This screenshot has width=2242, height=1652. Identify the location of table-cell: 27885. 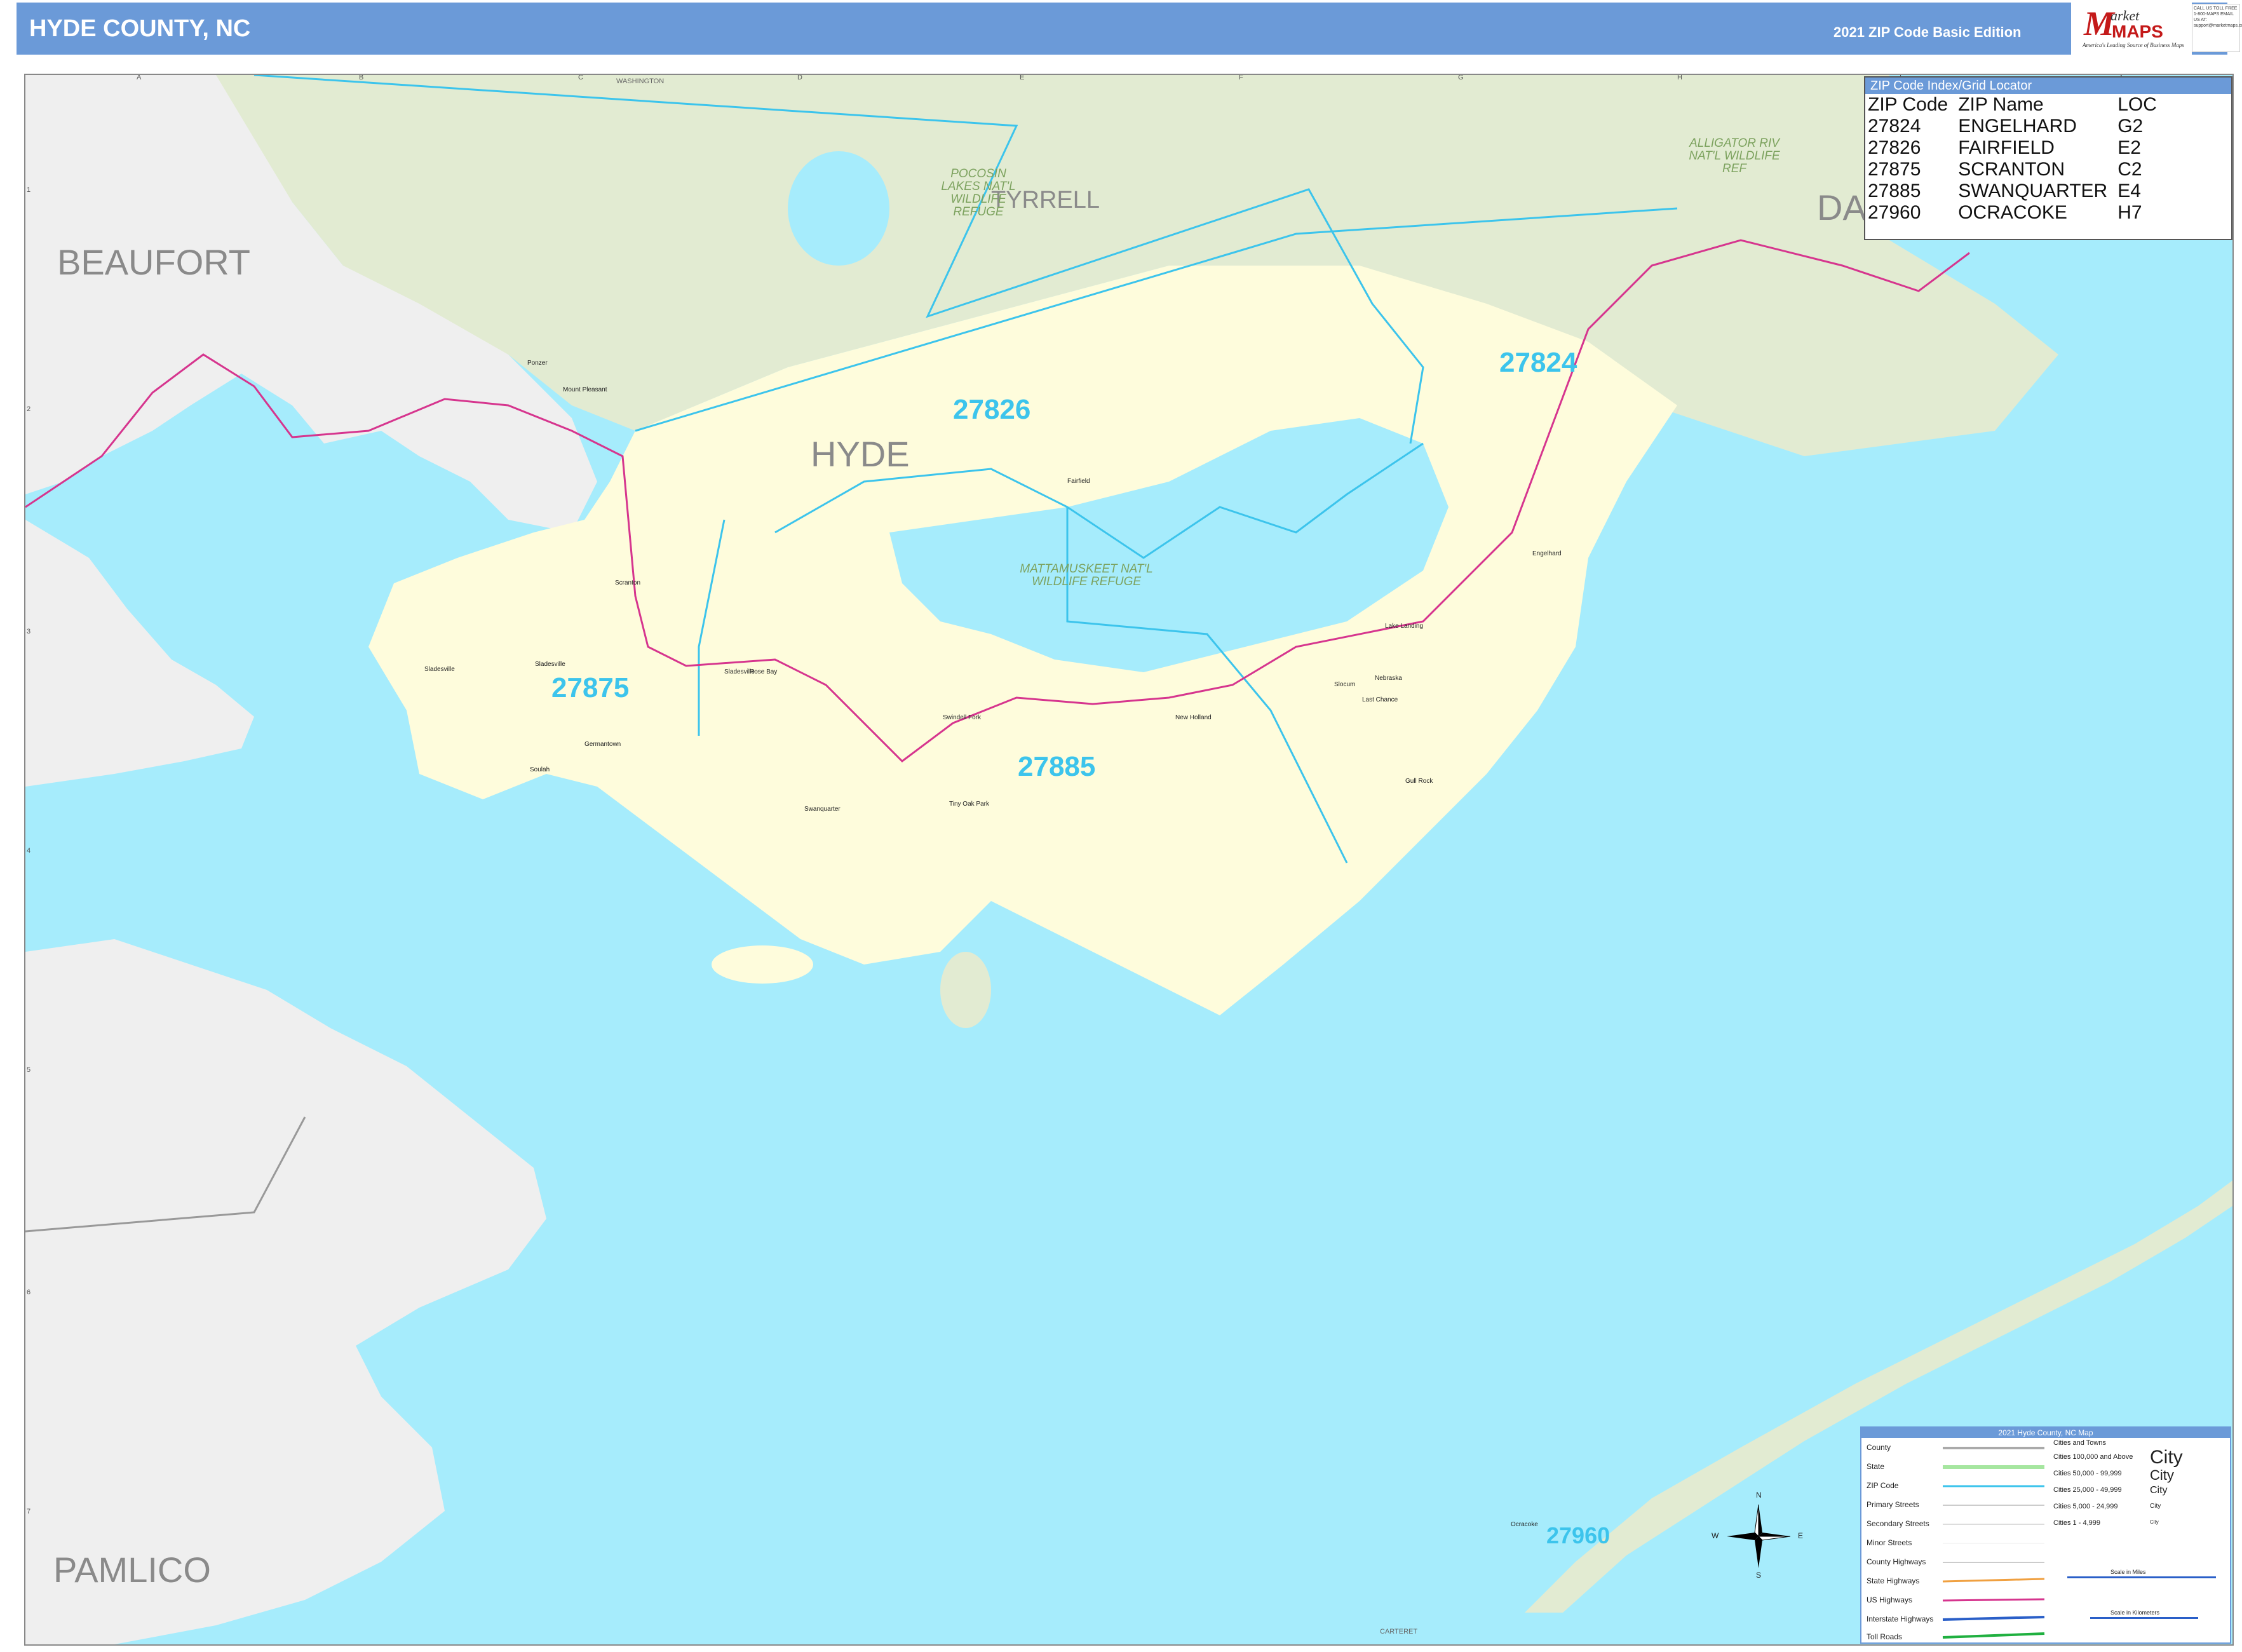
(1894, 191).